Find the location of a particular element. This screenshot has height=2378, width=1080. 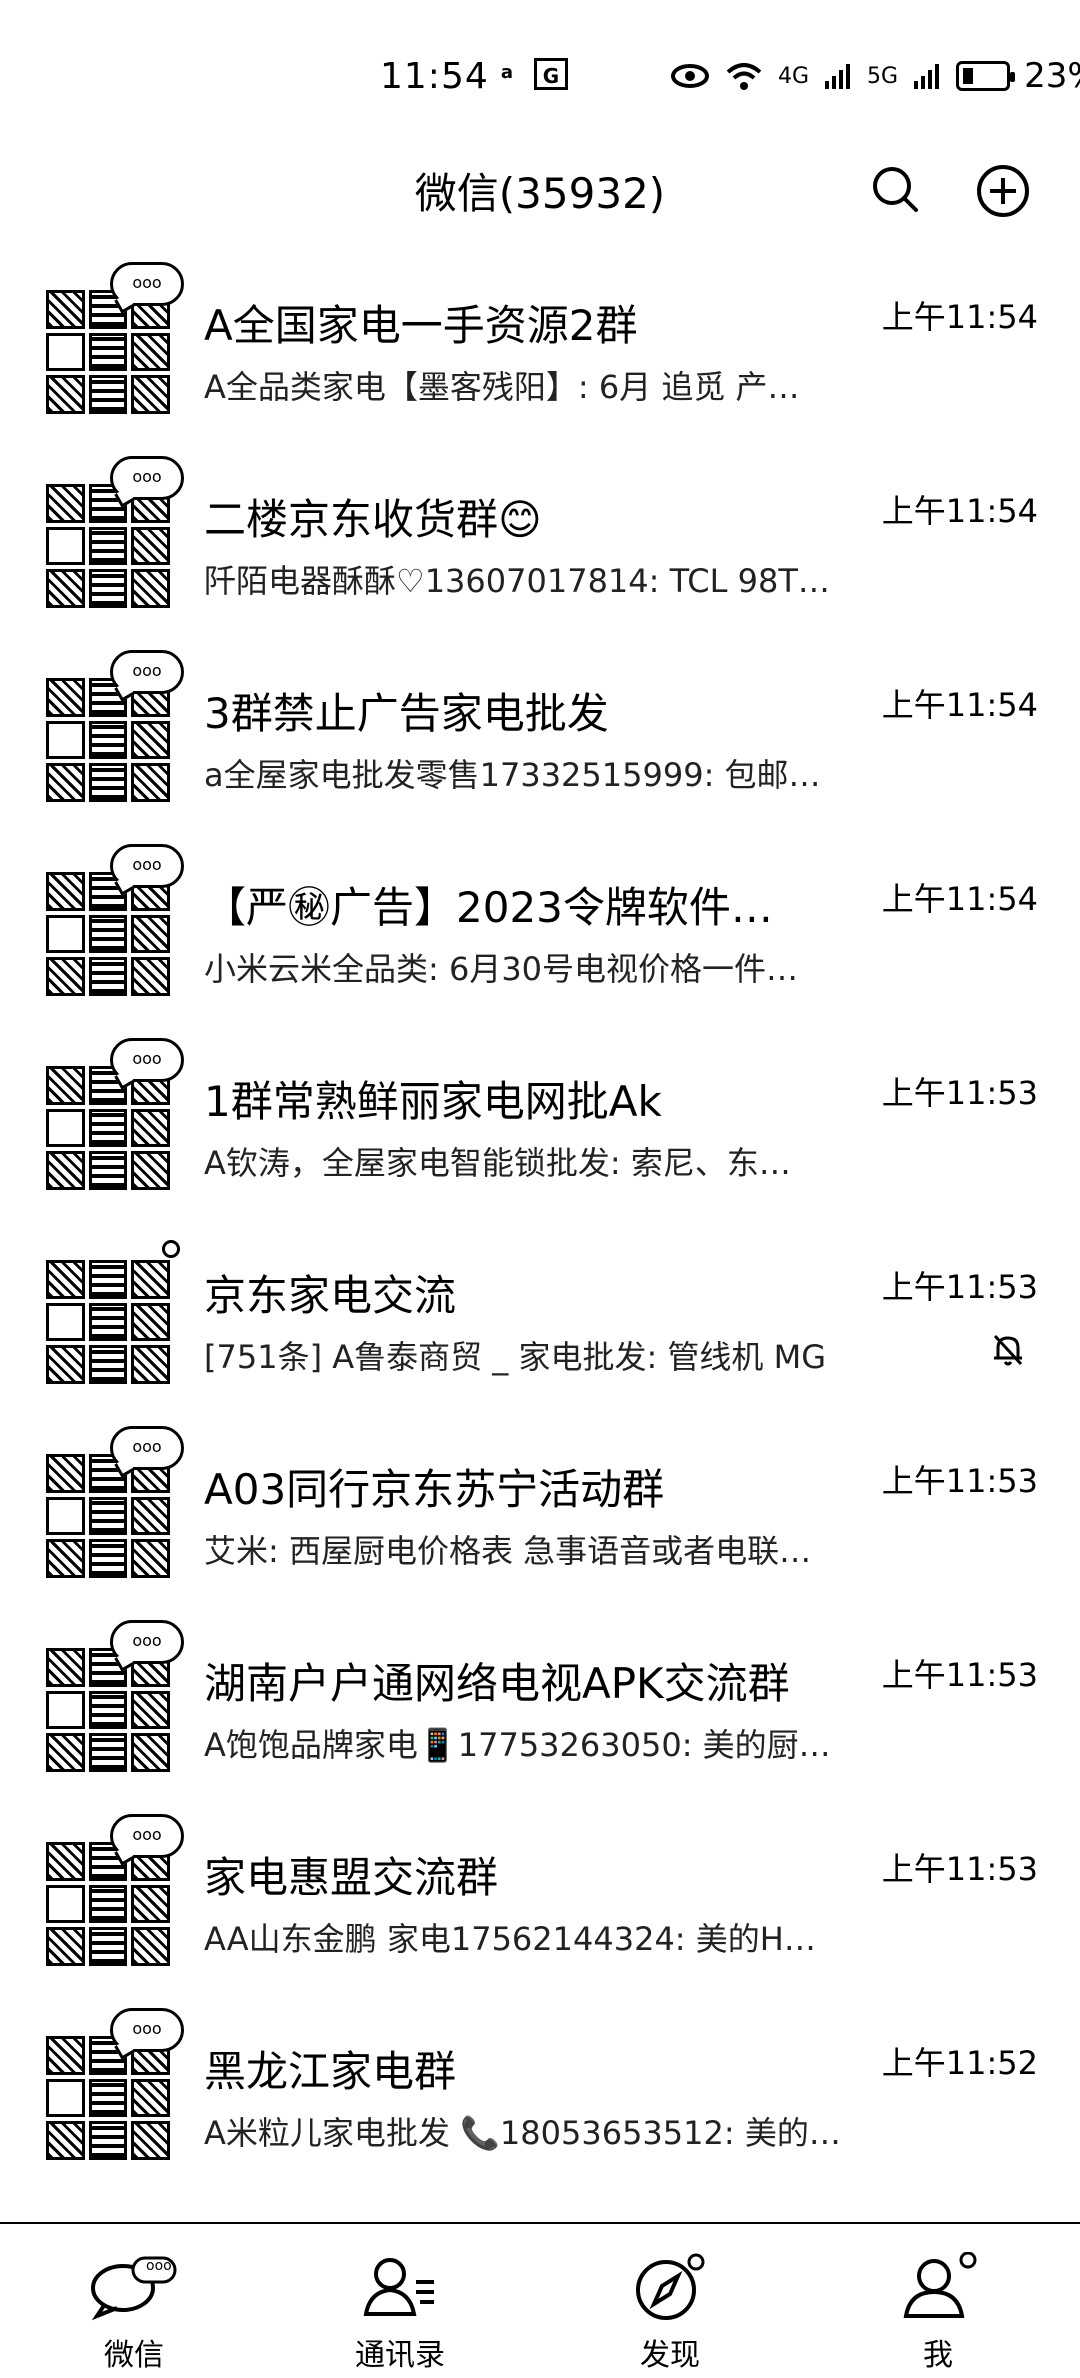

add-icon is located at coordinates (1003, 191).